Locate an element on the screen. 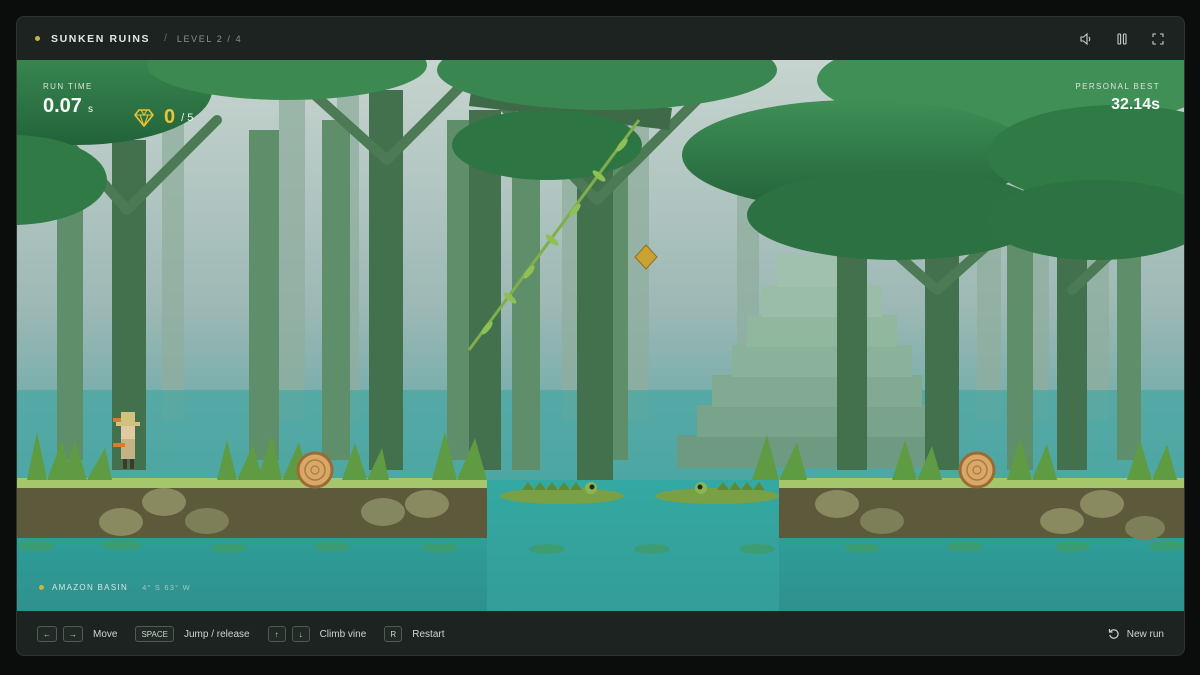 The image size is (1200, 675). key-up: ↑ is located at coordinates (276, 634).